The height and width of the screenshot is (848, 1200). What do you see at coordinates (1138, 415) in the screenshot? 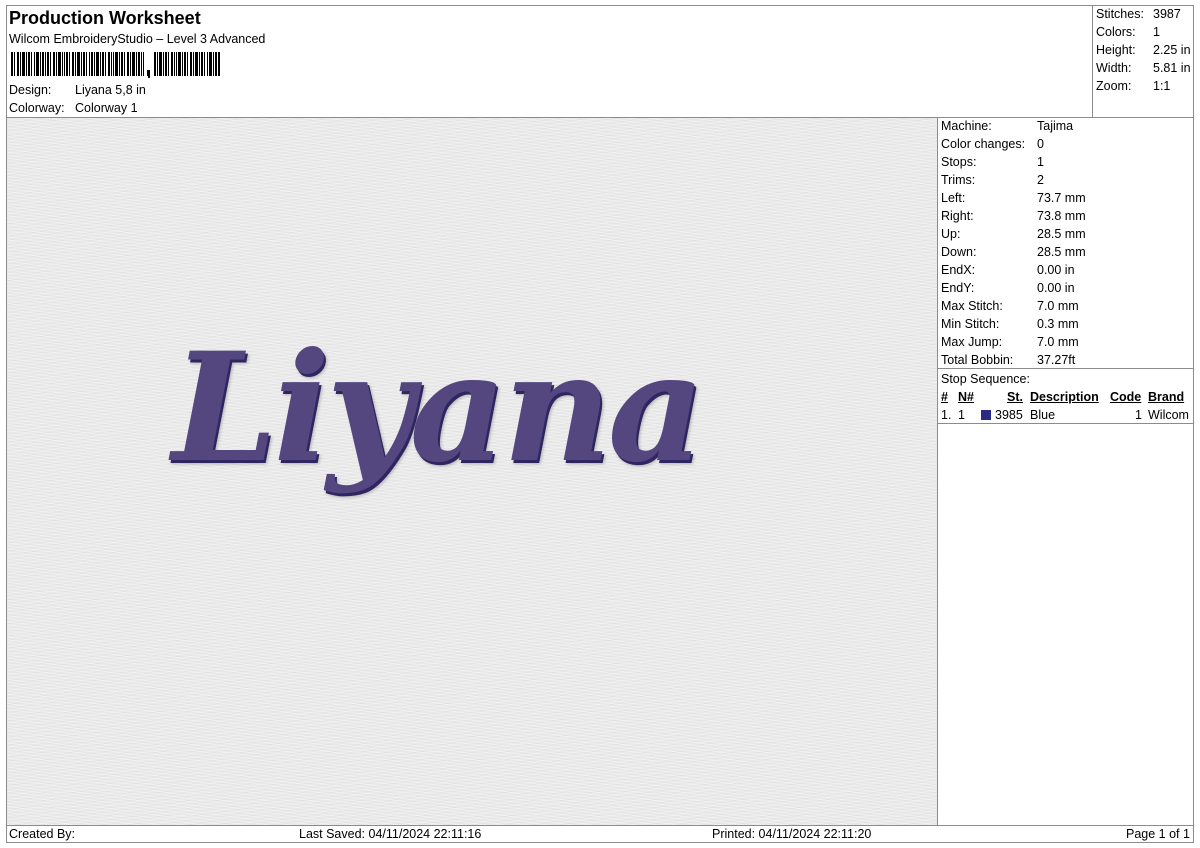
I see `row-code: 1` at bounding box center [1138, 415].